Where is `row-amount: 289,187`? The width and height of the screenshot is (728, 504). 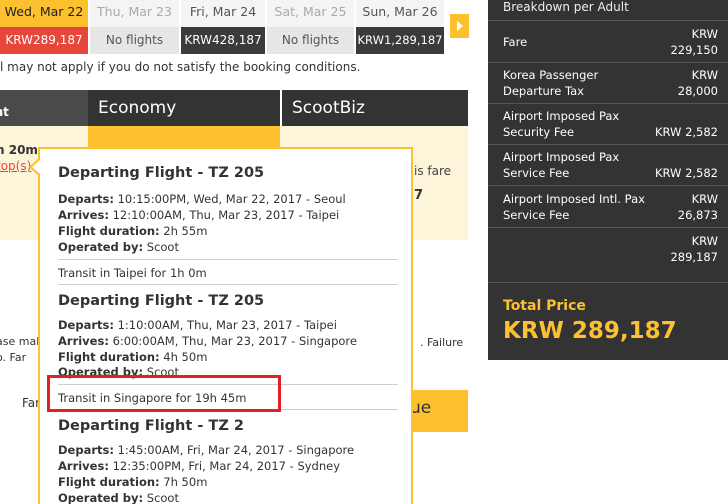
row-amount: 289,187 is located at coordinates (694, 257).